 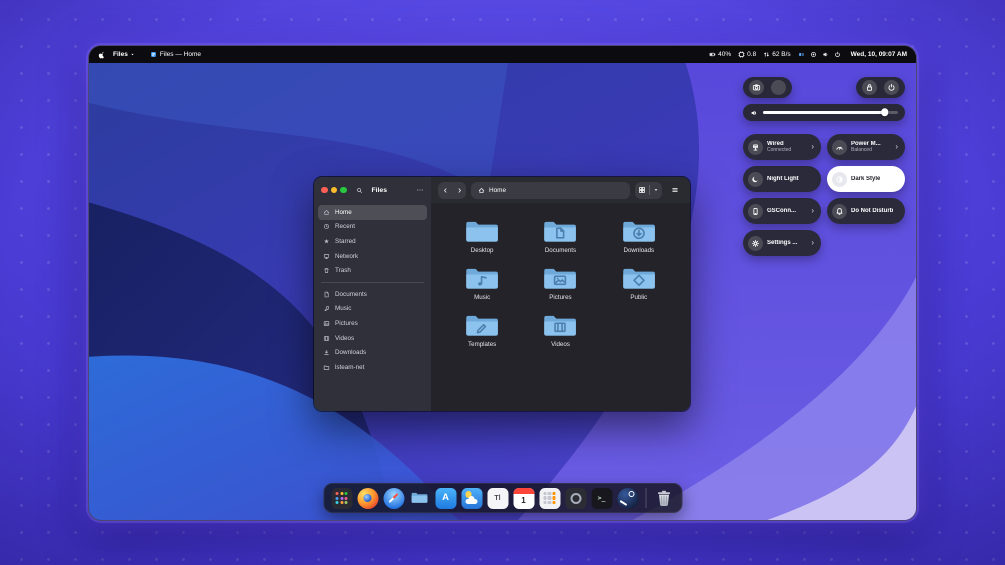 What do you see at coordinates (445, 498) in the screenshot?
I see `dock-app-store-icon: A` at bounding box center [445, 498].